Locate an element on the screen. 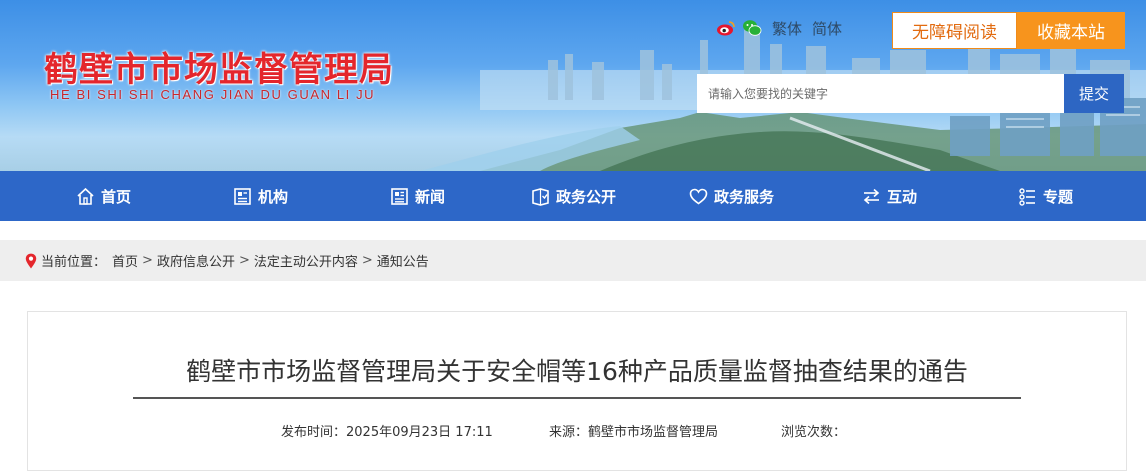  heart-icon is located at coordinates (698, 196).